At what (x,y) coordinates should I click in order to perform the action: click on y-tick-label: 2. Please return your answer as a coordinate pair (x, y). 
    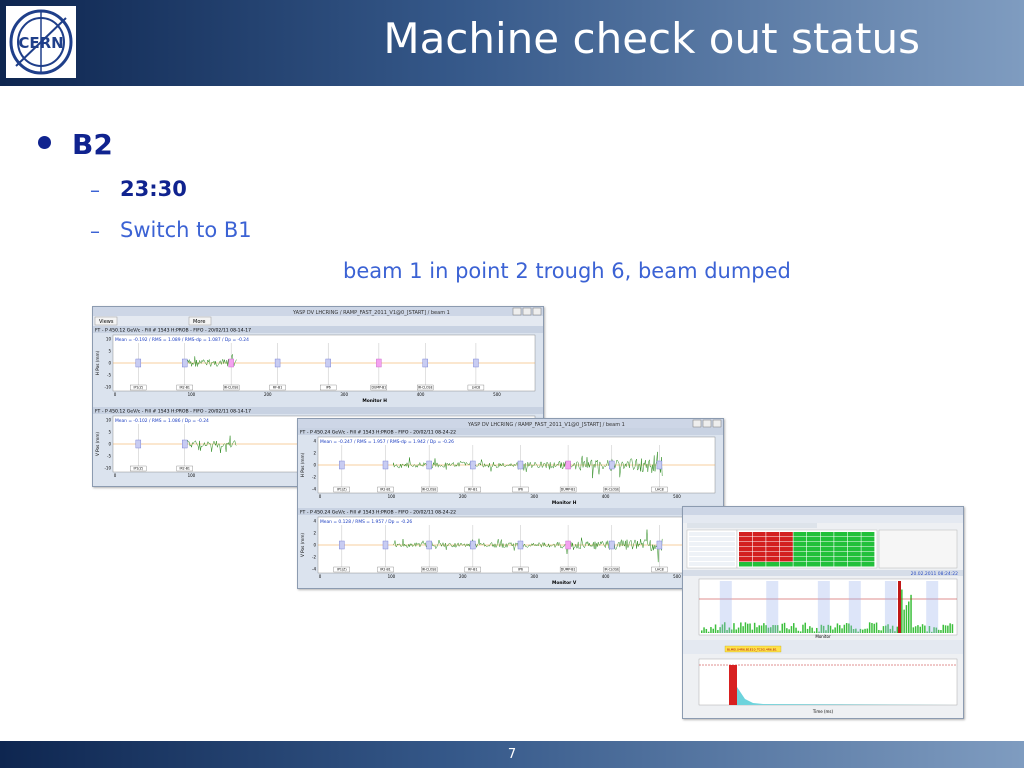
    Looking at the image, I should click on (314, 533).